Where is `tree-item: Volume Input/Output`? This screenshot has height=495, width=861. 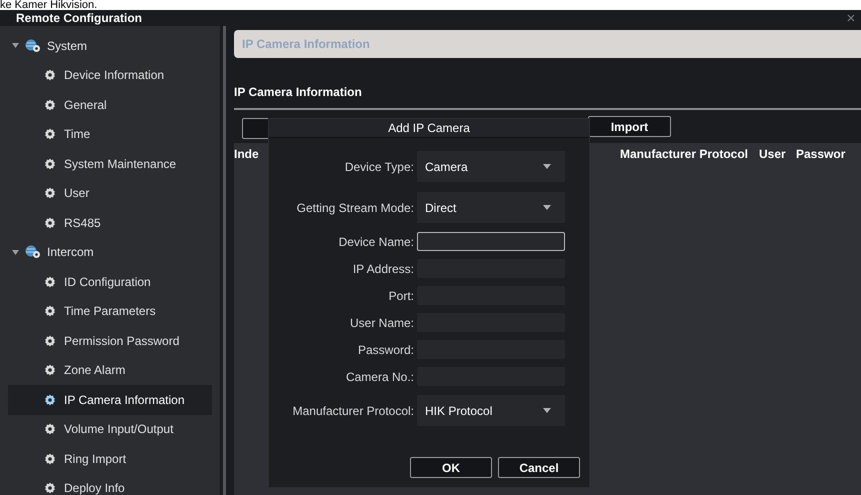
tree-item: Volume Input/Output is located at coordinates (110, 429).